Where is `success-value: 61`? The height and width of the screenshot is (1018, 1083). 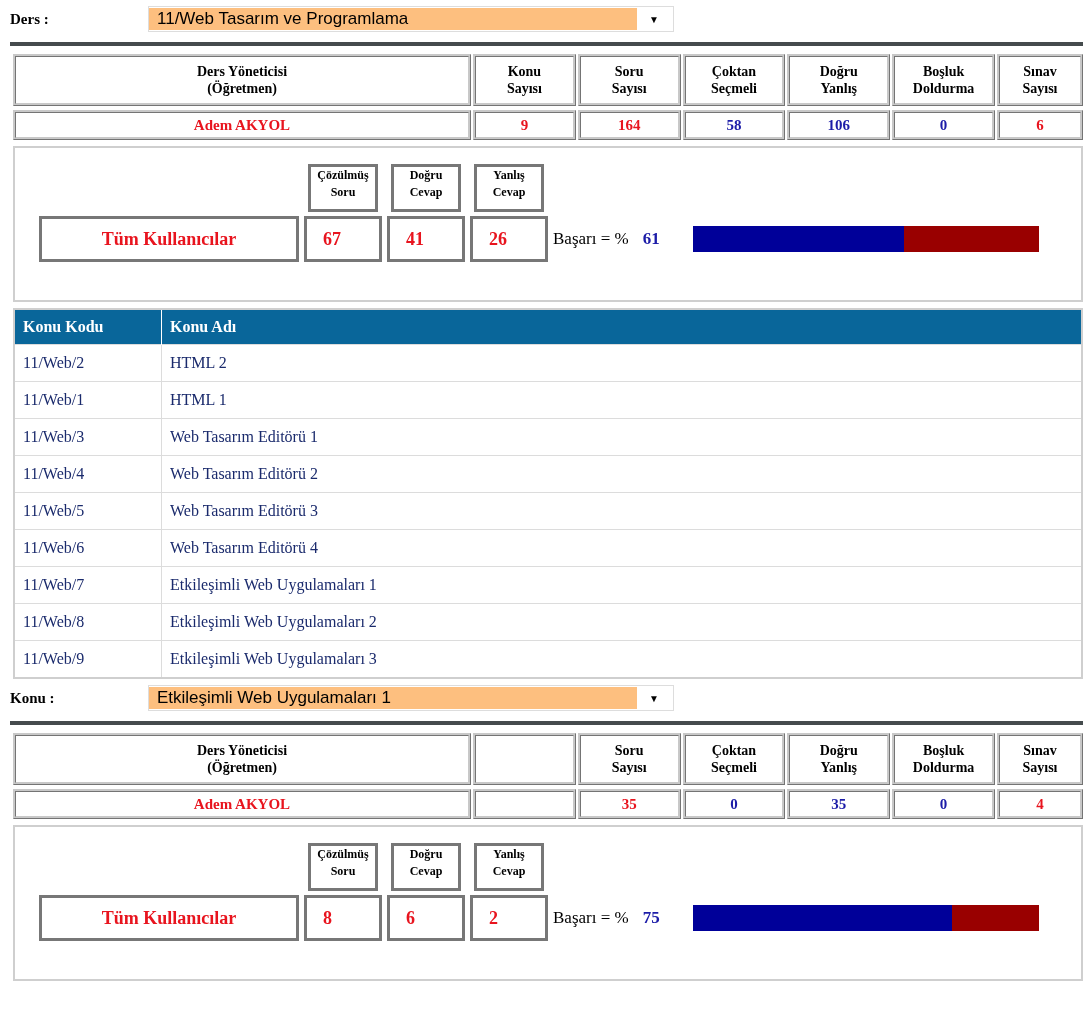
success-value: 61 is located at coordinates (651, 239).